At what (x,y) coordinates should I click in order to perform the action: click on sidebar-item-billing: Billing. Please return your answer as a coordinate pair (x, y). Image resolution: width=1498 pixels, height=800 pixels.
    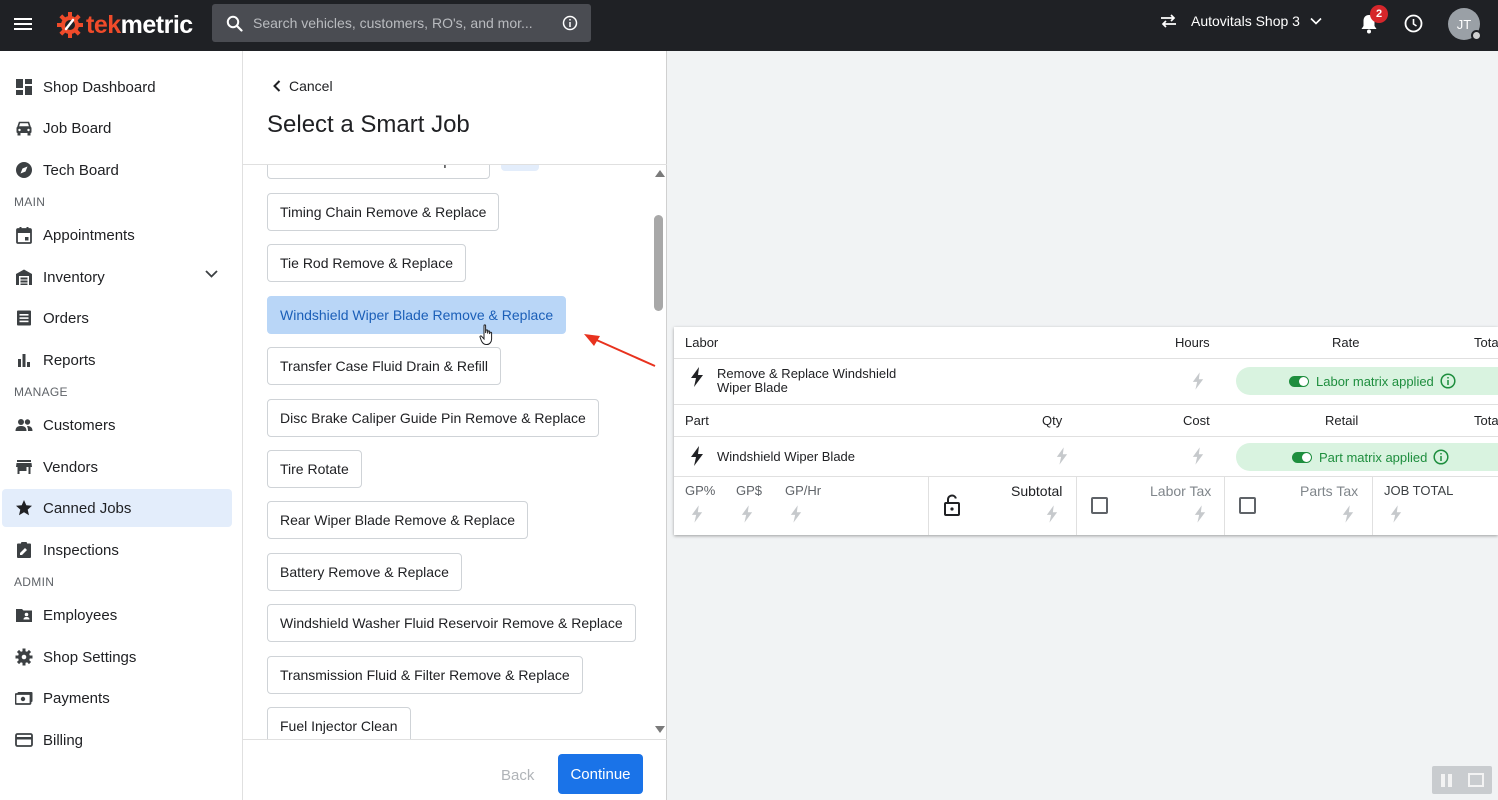
    Looking at the image, I should click on (117, 740).